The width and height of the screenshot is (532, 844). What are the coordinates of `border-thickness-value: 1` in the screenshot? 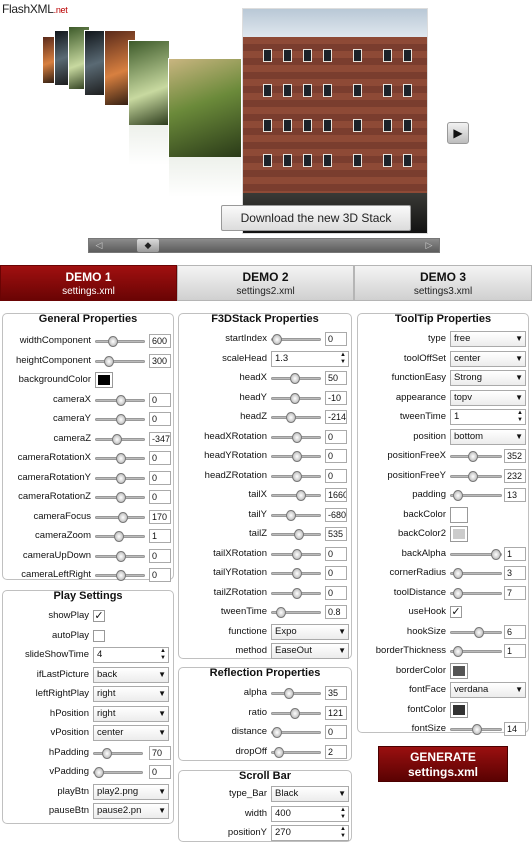 It's located at (515, 651).